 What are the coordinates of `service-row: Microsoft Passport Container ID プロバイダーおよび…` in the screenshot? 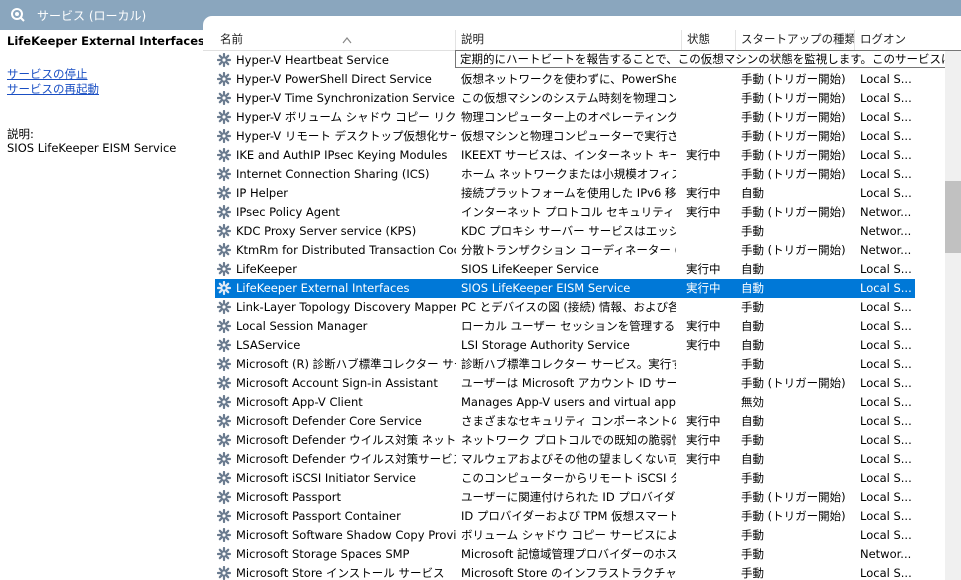 It's located at (565, 516).